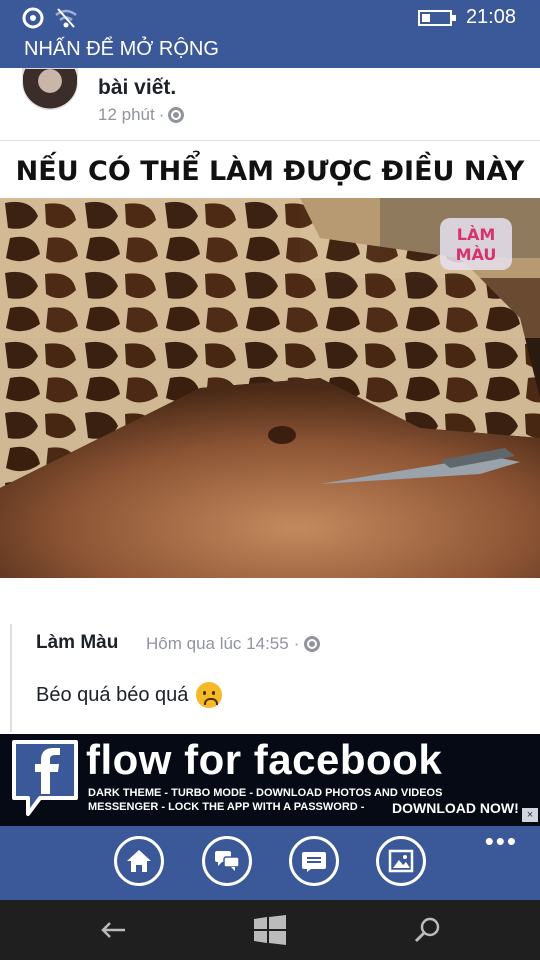 Image resolution: width=540 pixels, height=960 pixels. I want to click on status-bar: 21:08, so click(270, 18).